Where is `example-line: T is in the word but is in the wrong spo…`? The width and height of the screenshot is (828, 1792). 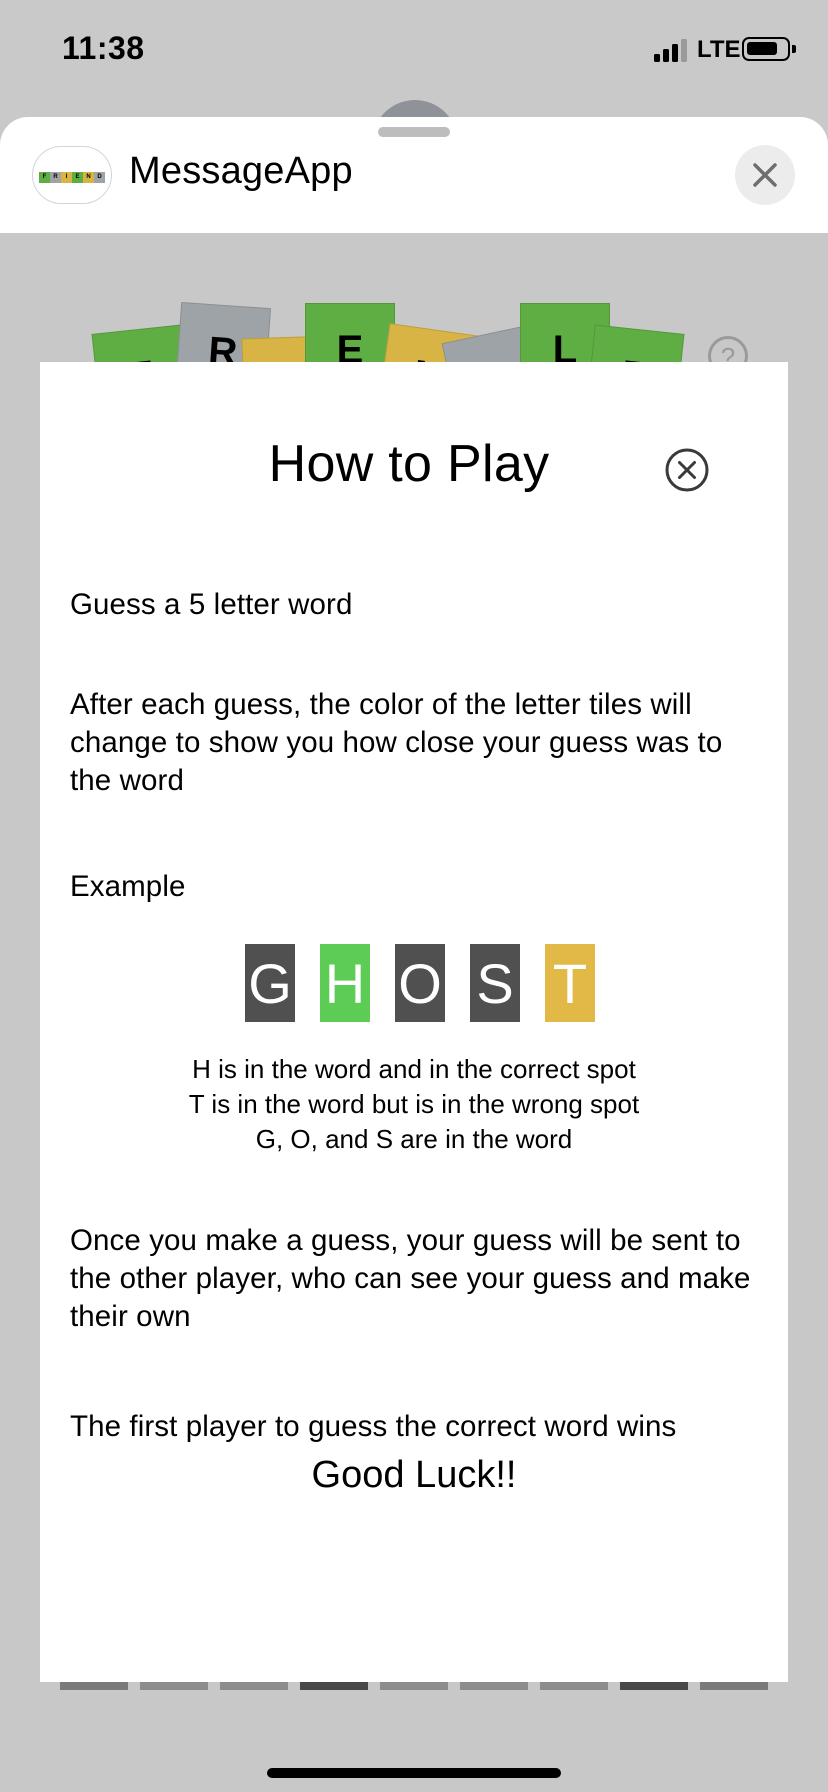
example-line: T is in the word but is in the wrong spo… is located at coordinates (414, 1104).